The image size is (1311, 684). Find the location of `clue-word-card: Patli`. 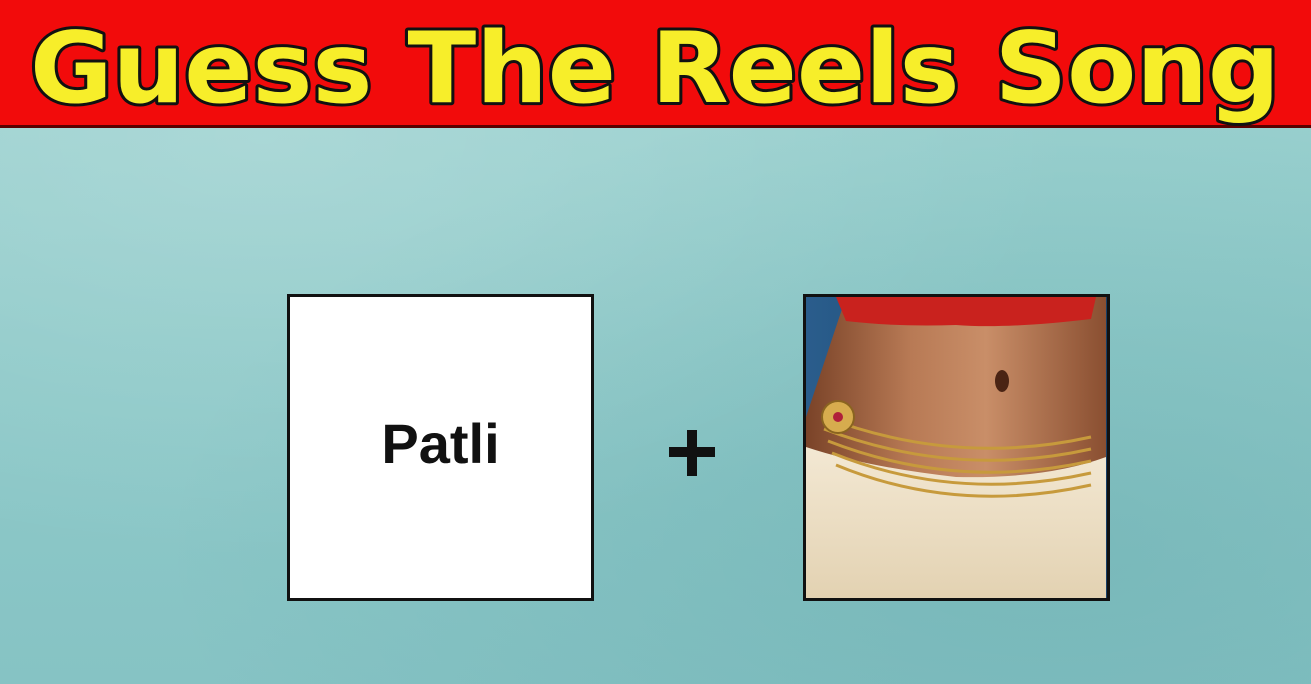

clue-word-card: Patli is located at coordinates (440, 447).